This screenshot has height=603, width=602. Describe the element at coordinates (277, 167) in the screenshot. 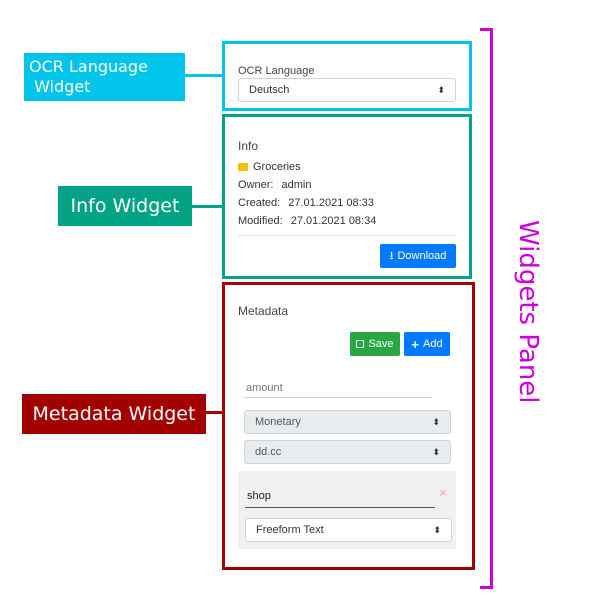

I see `info-folder-name: Groceries` at that location.